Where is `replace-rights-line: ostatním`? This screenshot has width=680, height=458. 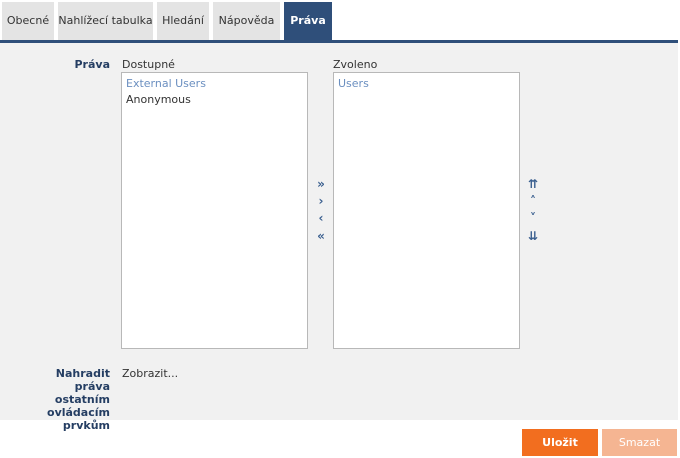
replace-rights-line: ostatním is located at coordinates (82, 399).